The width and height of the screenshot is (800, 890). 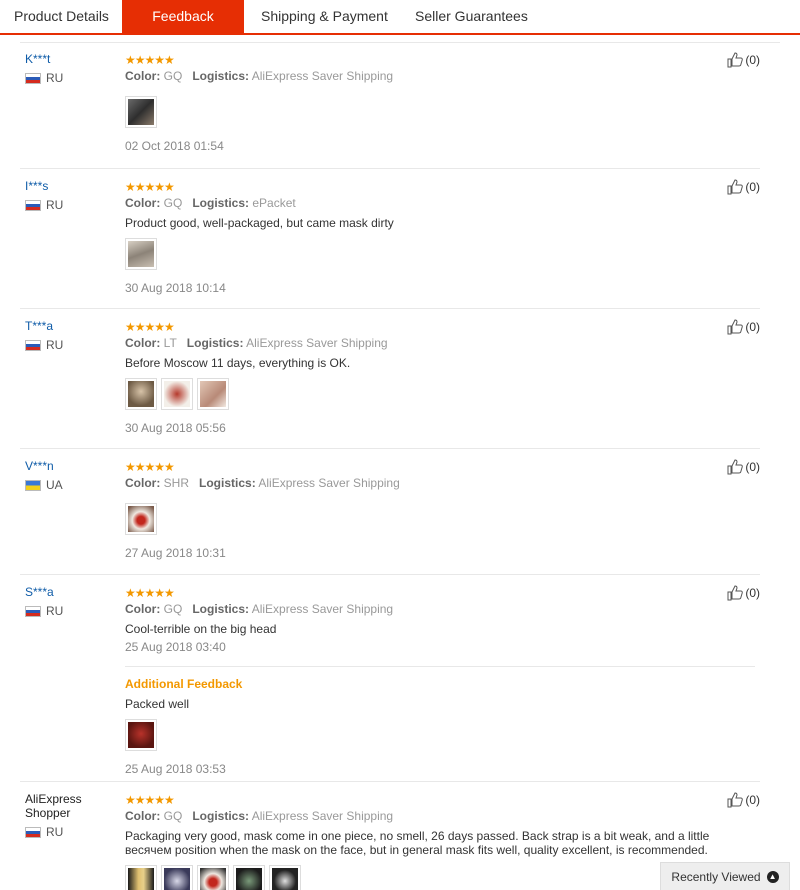 I want to click on review-date: 27 Aug 2018 10:31, so click(x=175, y=553).